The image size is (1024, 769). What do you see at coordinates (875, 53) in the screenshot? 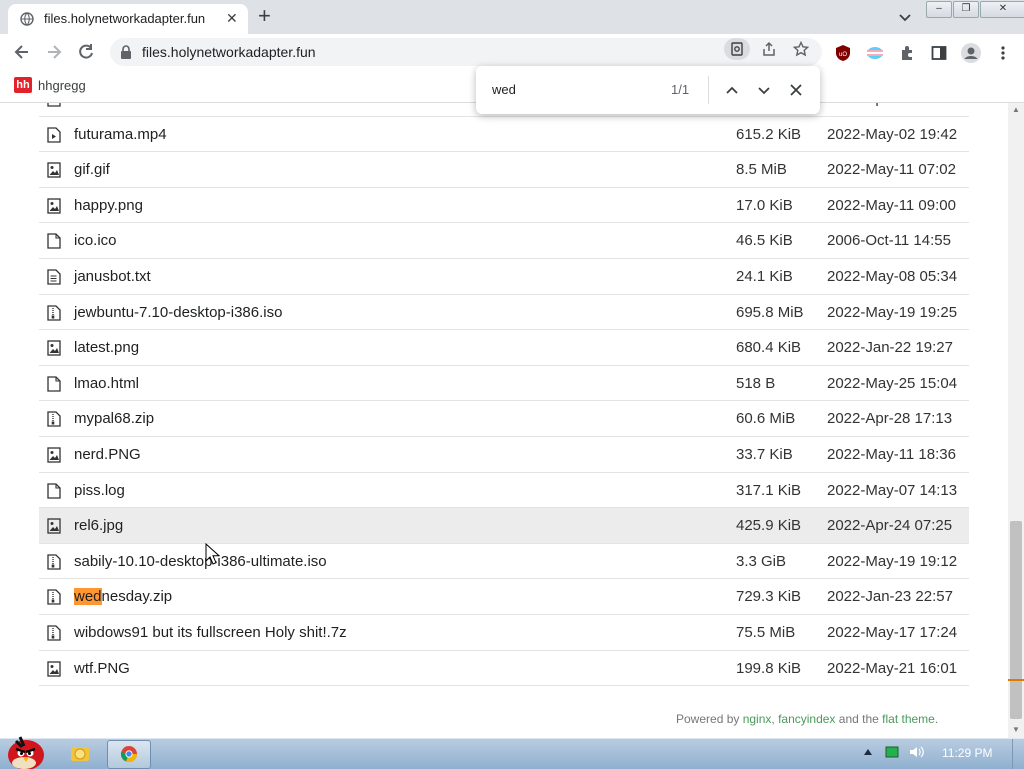
I see `trans-flag-extension-icon` at bounding box center [875, 53].